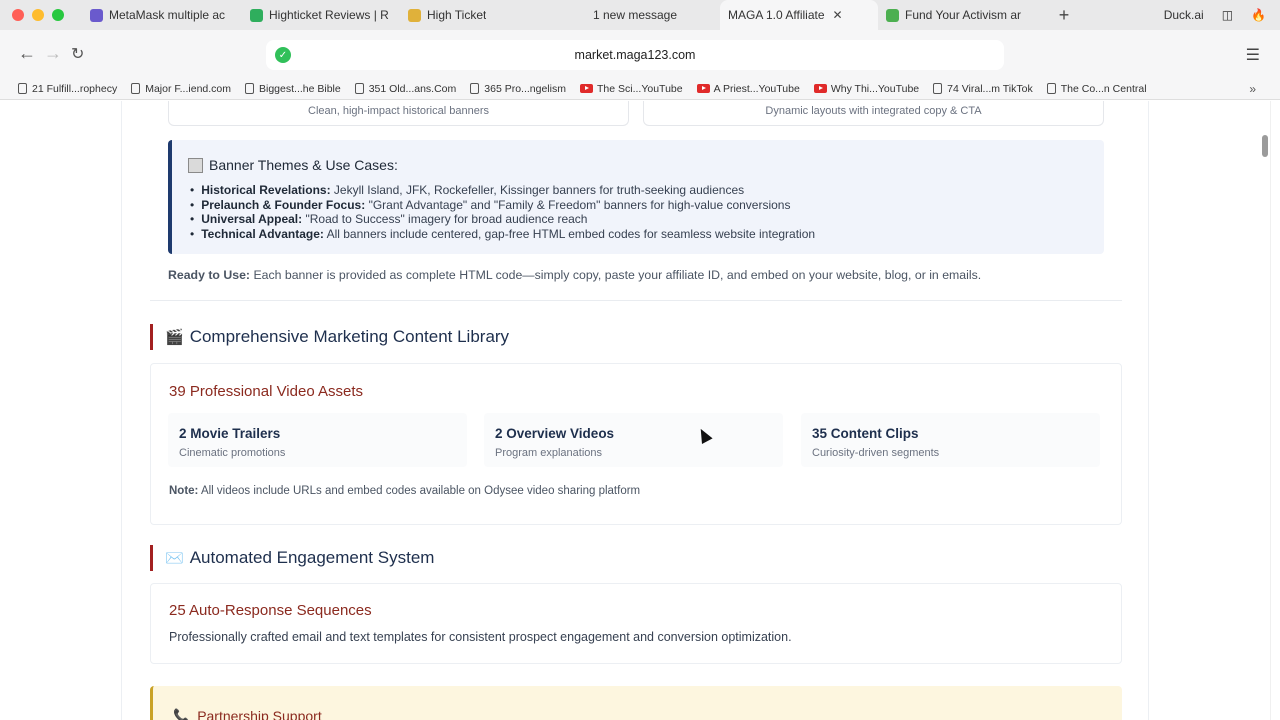  What do you see at coordinates (283, 55) in the screenshot?
I see `privacy-shield-icon: ✓` at bounding box center [283, 55].